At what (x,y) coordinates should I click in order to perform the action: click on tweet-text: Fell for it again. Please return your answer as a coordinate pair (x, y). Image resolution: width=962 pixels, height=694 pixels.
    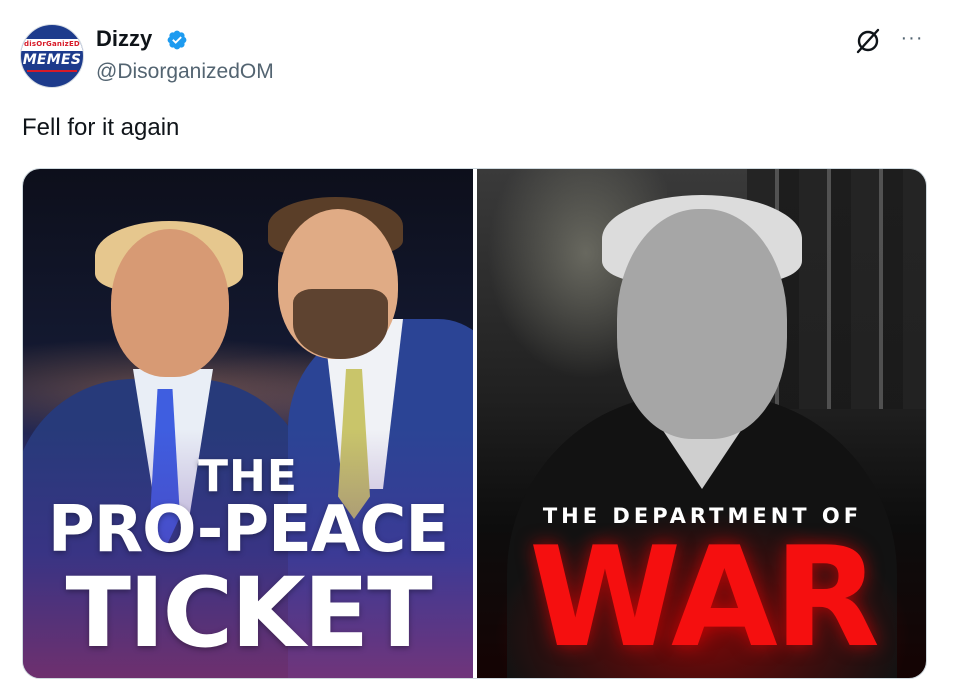
    Looking at the image, I should click on (101, 127).